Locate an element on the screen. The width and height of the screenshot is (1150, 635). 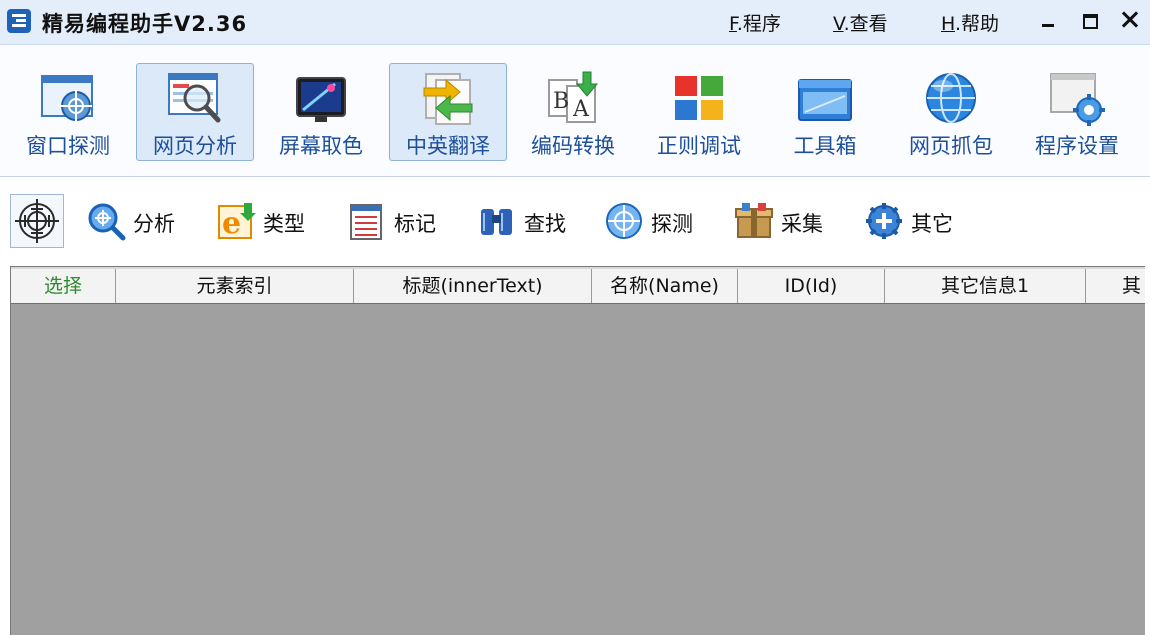
encoding-convert-button: B A 编码转换 is located at coordinates (573, 112).